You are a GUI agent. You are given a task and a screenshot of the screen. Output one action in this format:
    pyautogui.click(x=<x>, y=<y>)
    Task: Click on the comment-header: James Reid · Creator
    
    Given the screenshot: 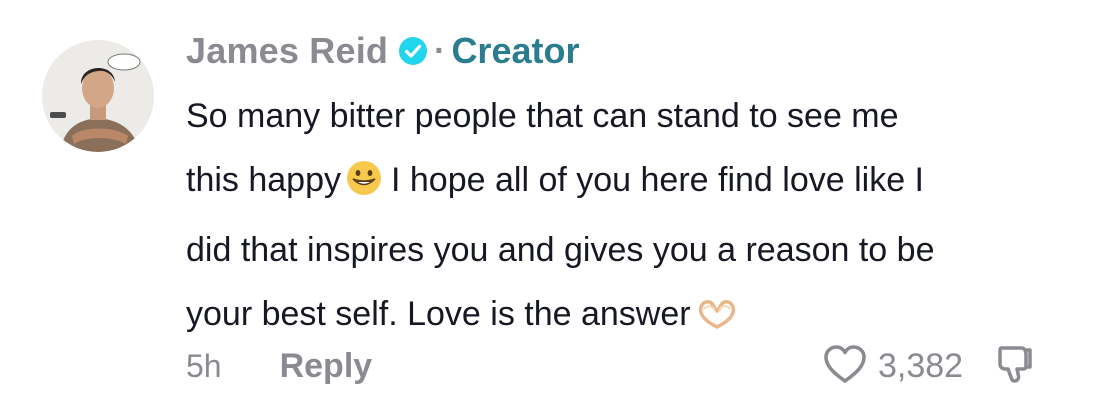 What is the action you would take?
    pyautogui.click(x=382, y=51)
    